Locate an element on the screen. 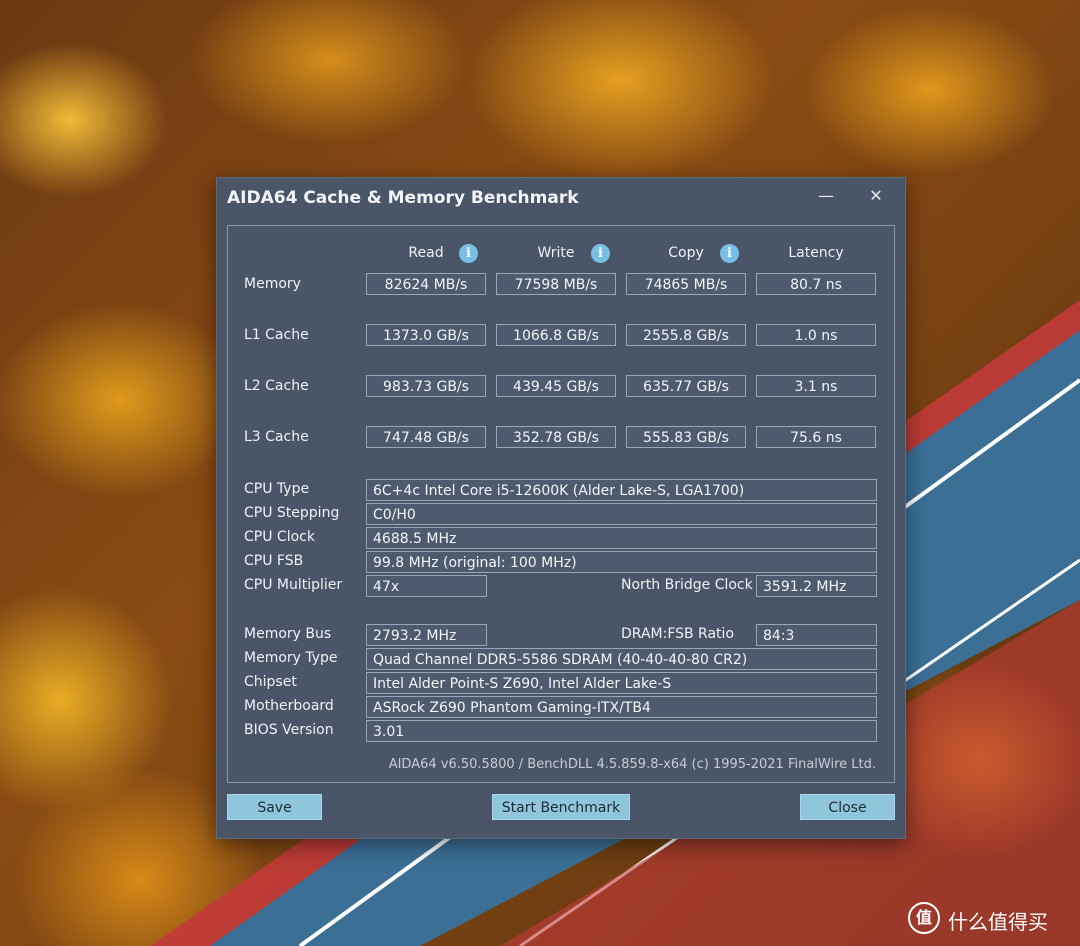  copy-info-icon: i is located at coordinates (729, 253).